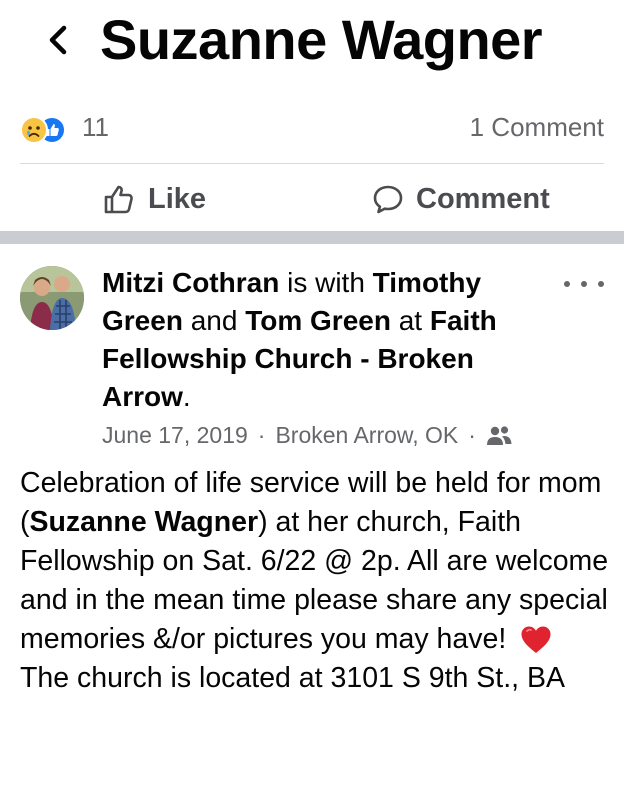 This screenshot has width=624, height=809. What do you see at coordinates (321, 39) in the screenshot?
I see `page-title: Suzanne Wagner` at bounding box center [321, 39].